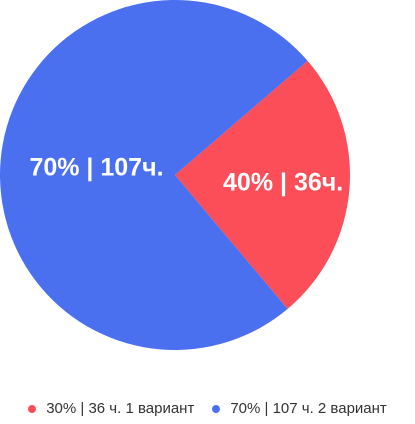 The image size is (415, 424). I want to click on legend-item-2: 70% | 107 ч. 2 вариант, so click(299, 408).